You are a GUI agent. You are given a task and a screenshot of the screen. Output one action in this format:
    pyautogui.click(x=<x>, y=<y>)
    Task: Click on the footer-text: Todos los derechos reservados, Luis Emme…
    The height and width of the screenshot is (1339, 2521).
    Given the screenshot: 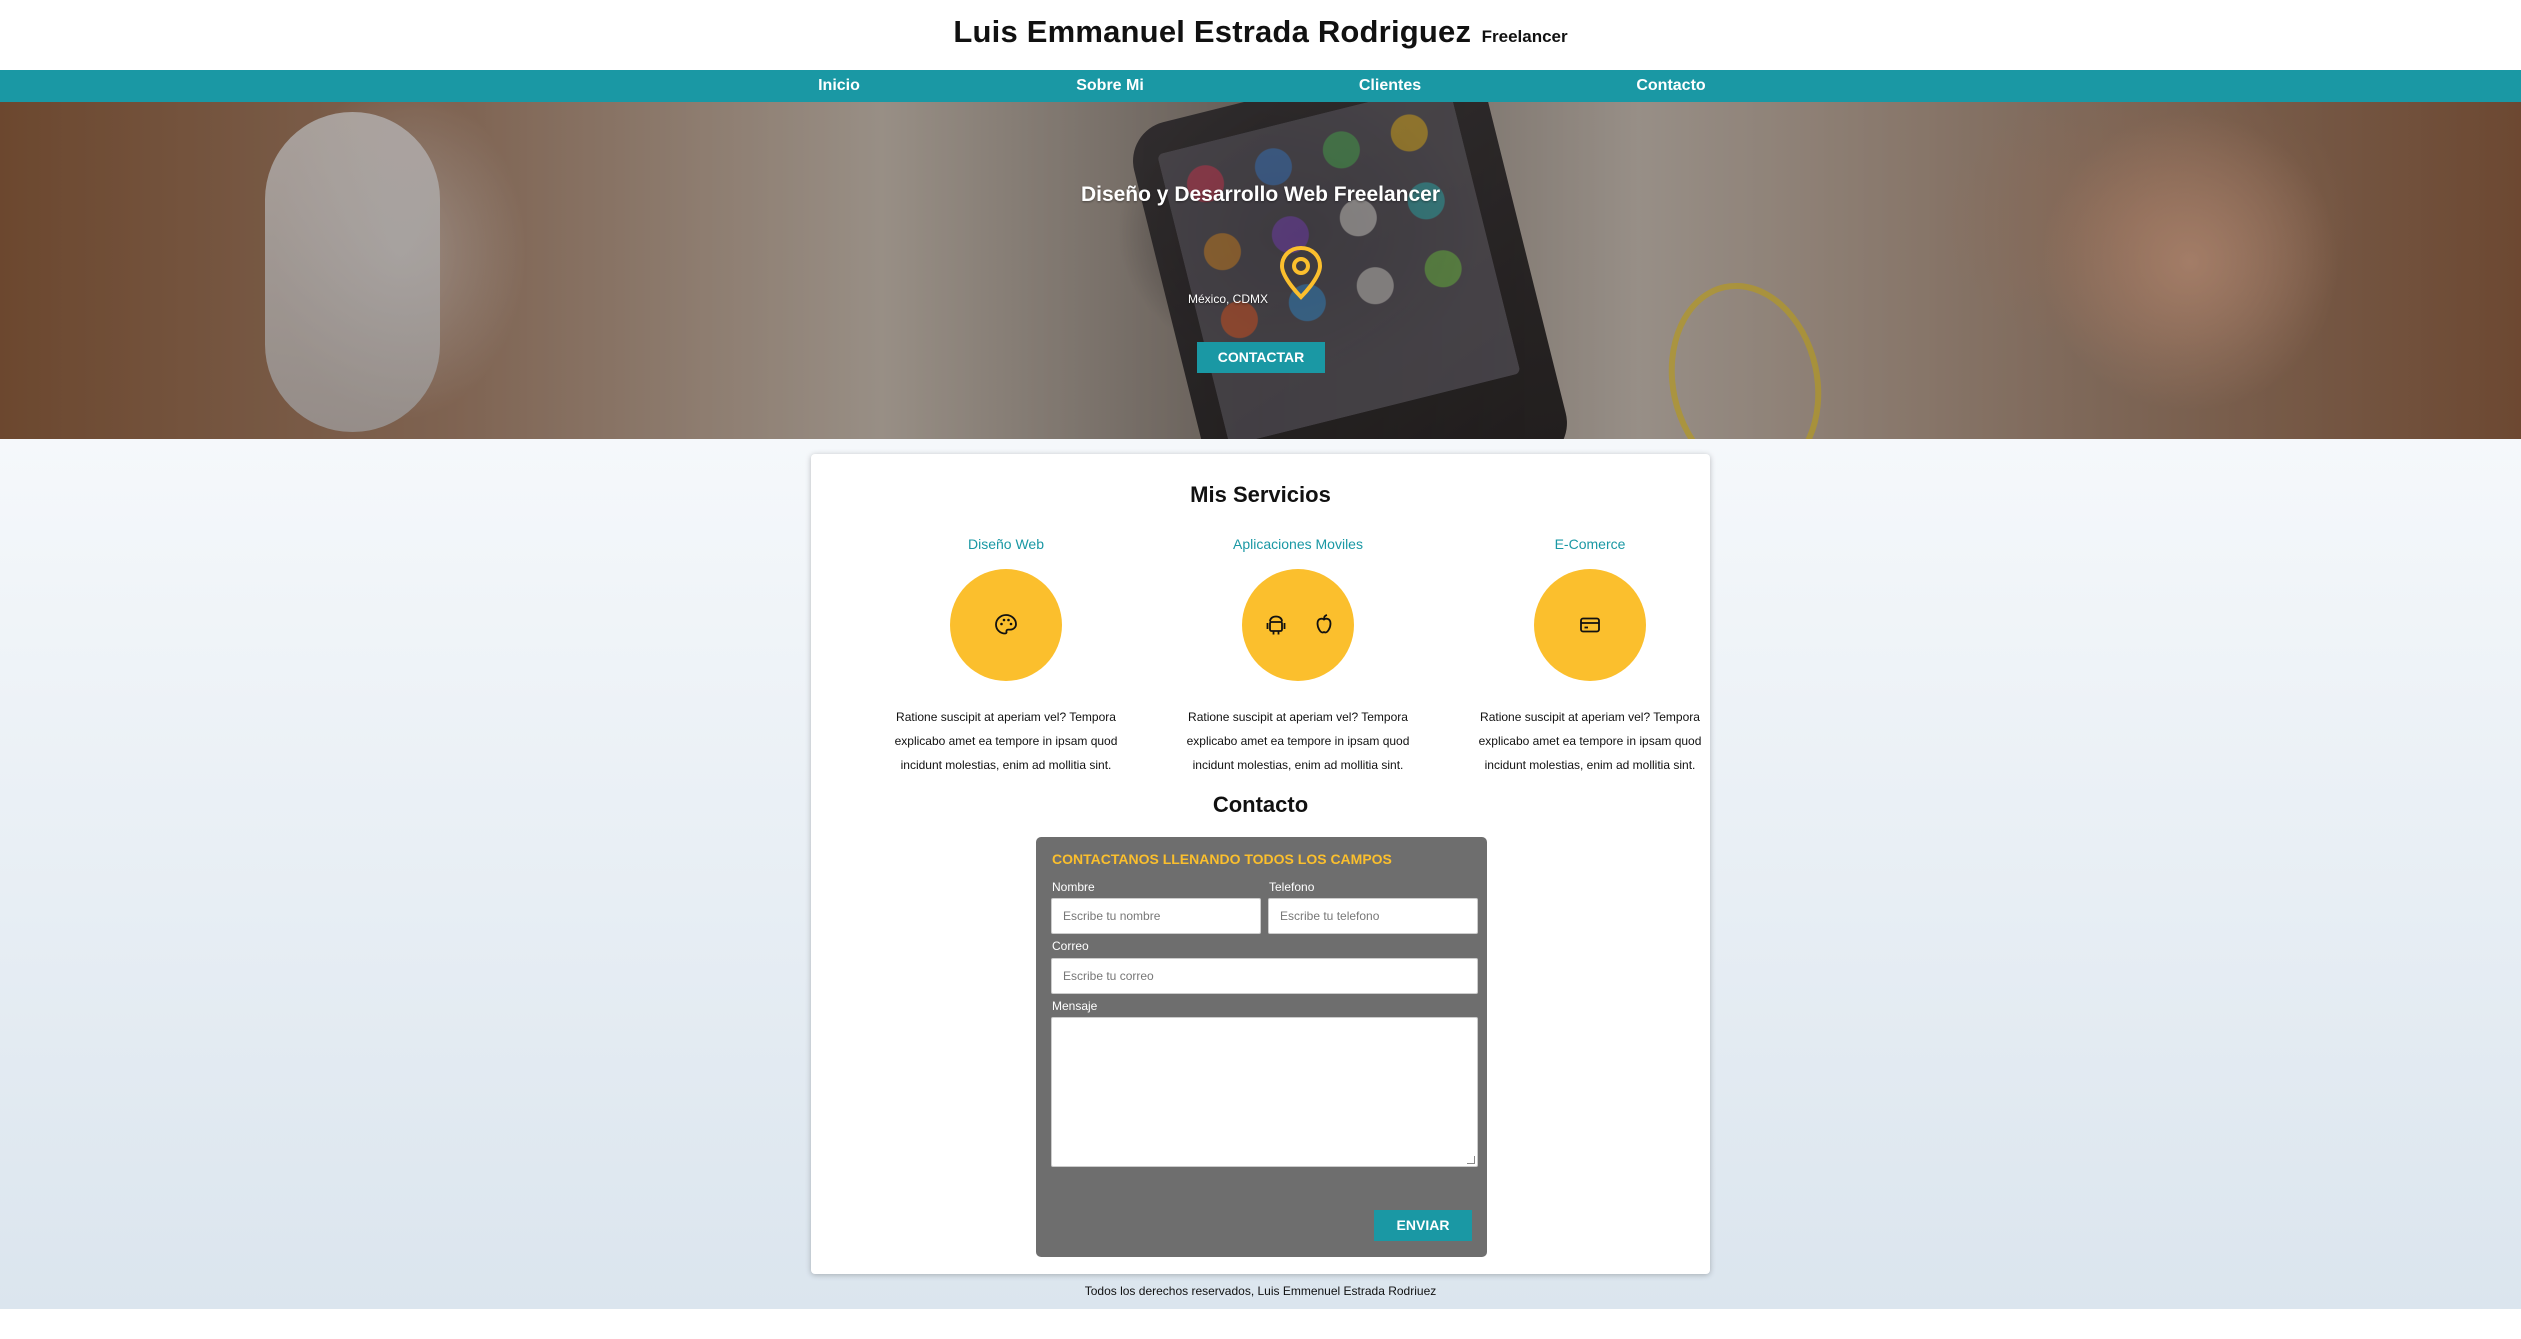 What is the action you would take?
    pyautogui.click(x=1260, y=1291)
    